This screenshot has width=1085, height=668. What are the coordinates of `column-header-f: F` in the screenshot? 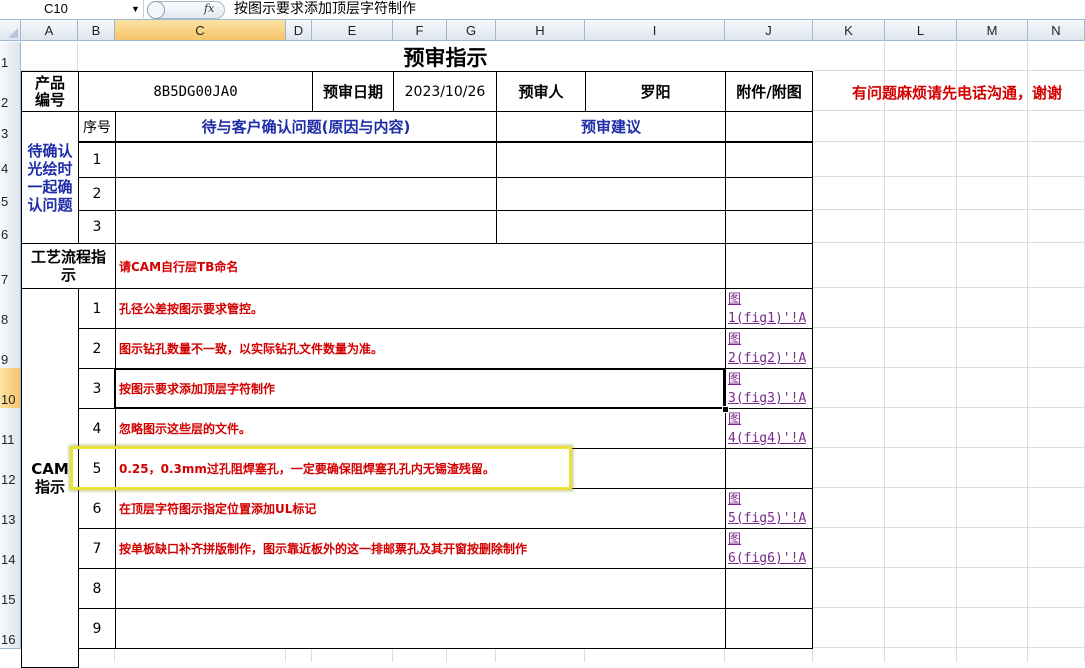 It's located at (420, 30).